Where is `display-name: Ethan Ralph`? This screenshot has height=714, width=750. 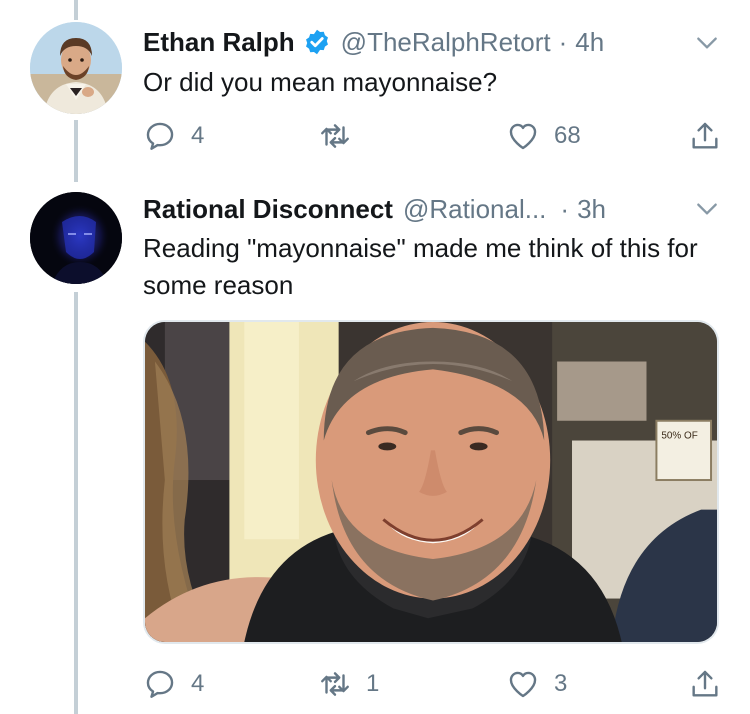
display-name: Ethan Ralph is located at coordinates (219, 42).